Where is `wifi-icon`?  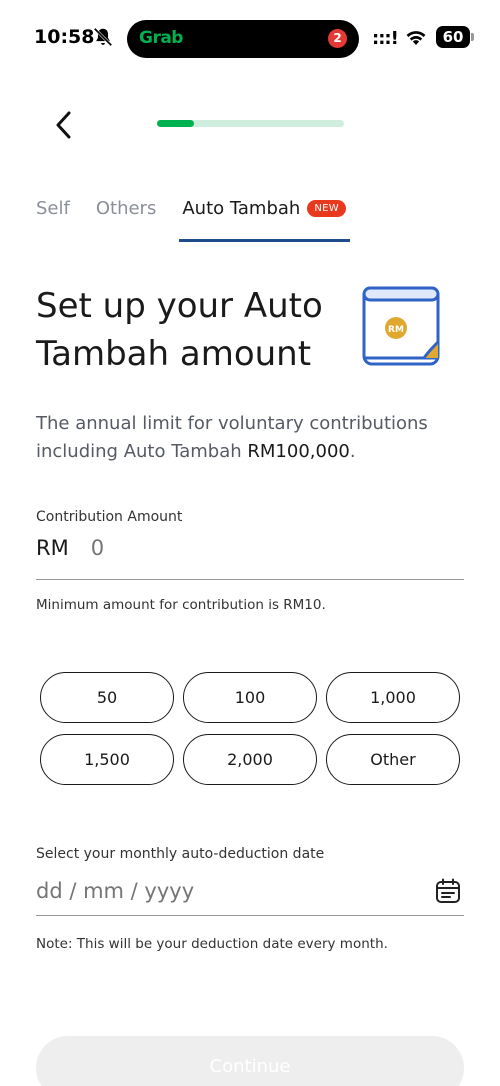 wifi-icon is located at coordinates (416, 38).